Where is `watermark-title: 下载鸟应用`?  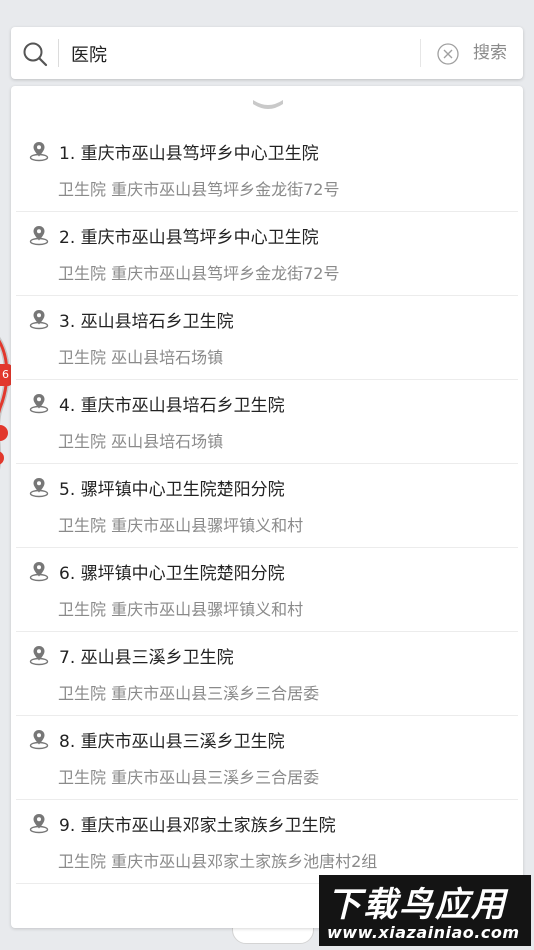 watermark-title: 下载鸟应用 is located at coordinates (417, 905).